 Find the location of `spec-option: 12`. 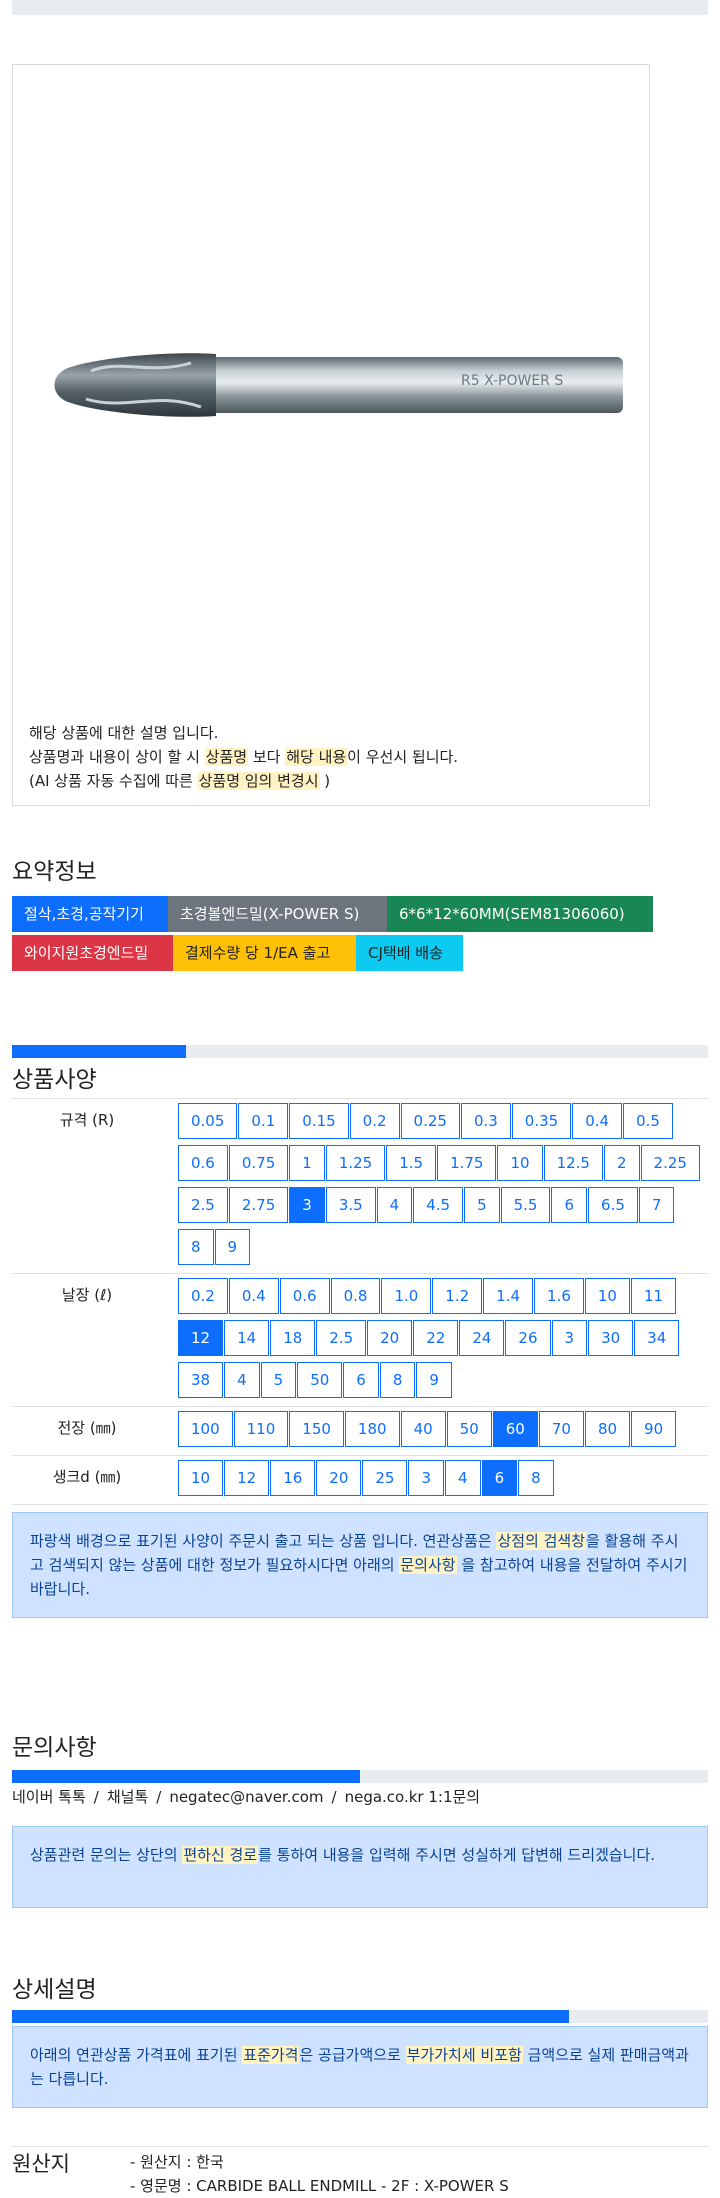

spec-option: 12 is located at coordinates (247, 1478).